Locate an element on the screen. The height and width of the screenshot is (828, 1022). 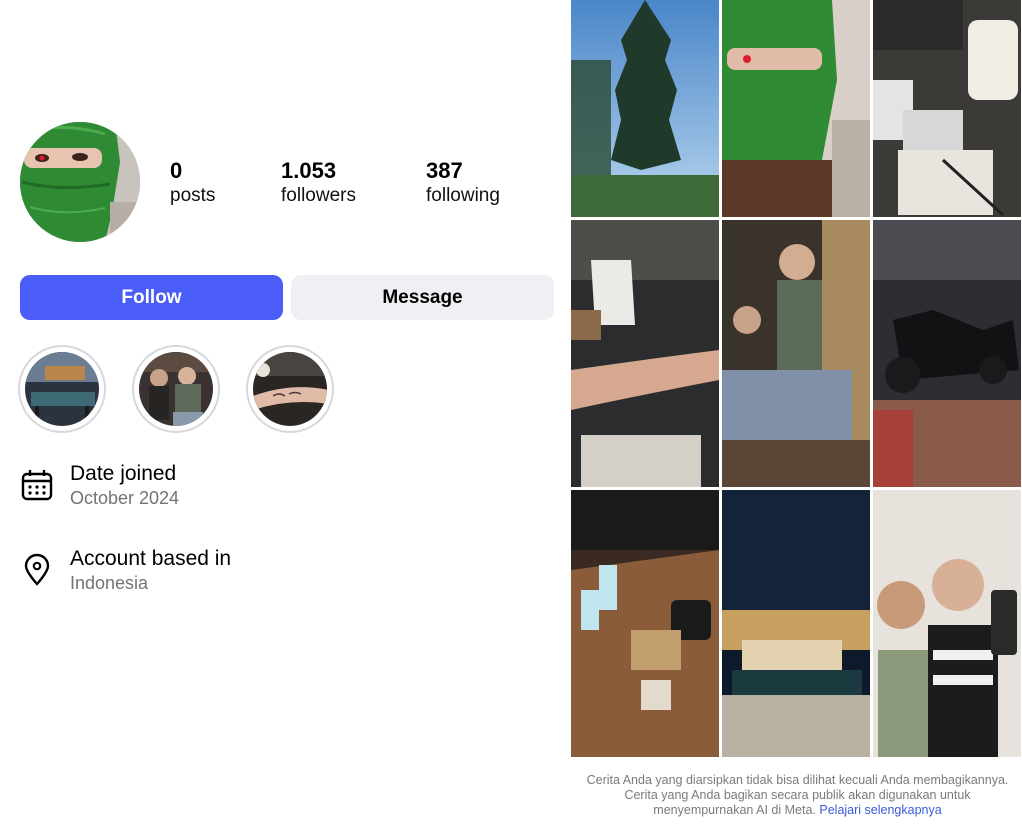
scooter-night-photo-icon is located at coordinates (947, 353).